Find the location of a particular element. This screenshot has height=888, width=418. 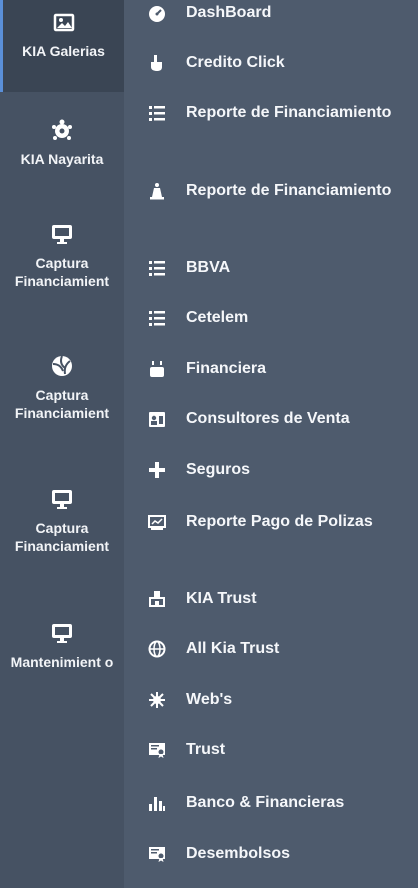

menu-item-label: Trust is located at coordinates (206, 749).